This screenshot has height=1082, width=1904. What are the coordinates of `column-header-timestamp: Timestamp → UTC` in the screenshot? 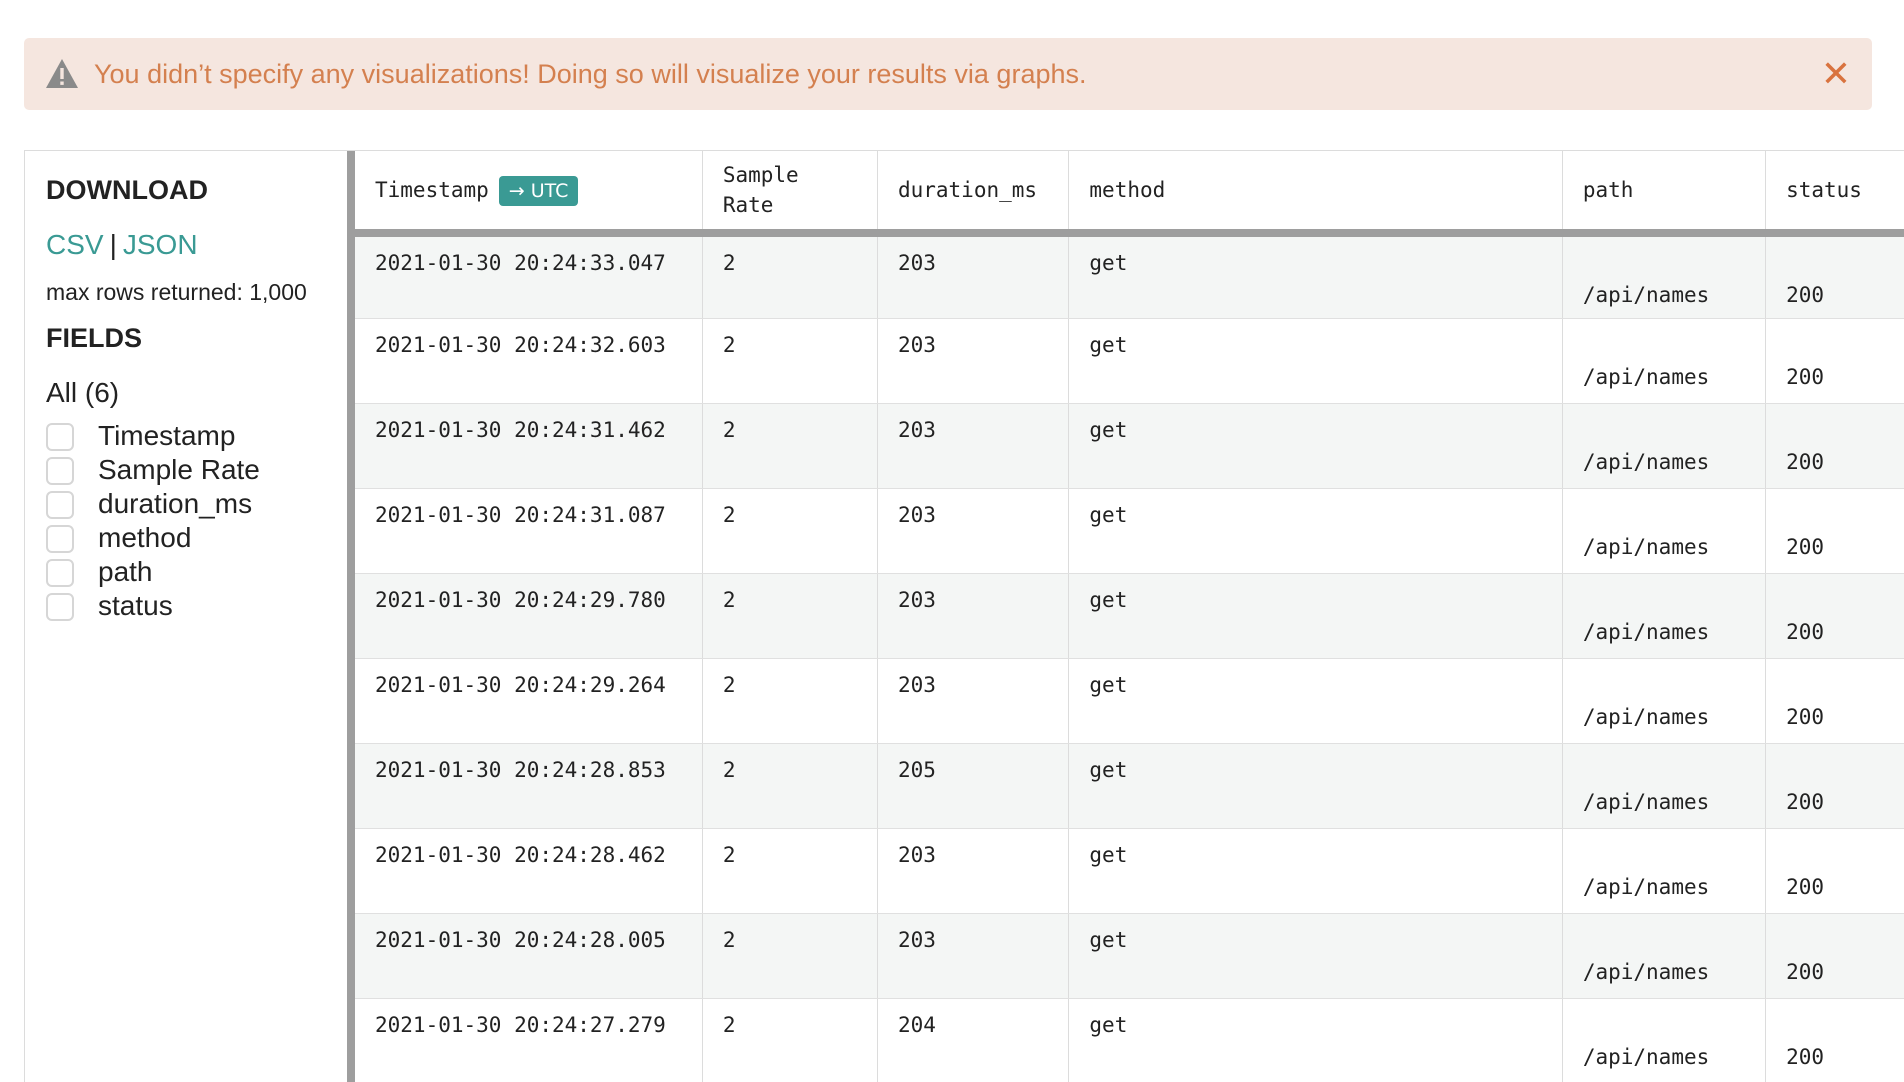 It's located at (529, 192).